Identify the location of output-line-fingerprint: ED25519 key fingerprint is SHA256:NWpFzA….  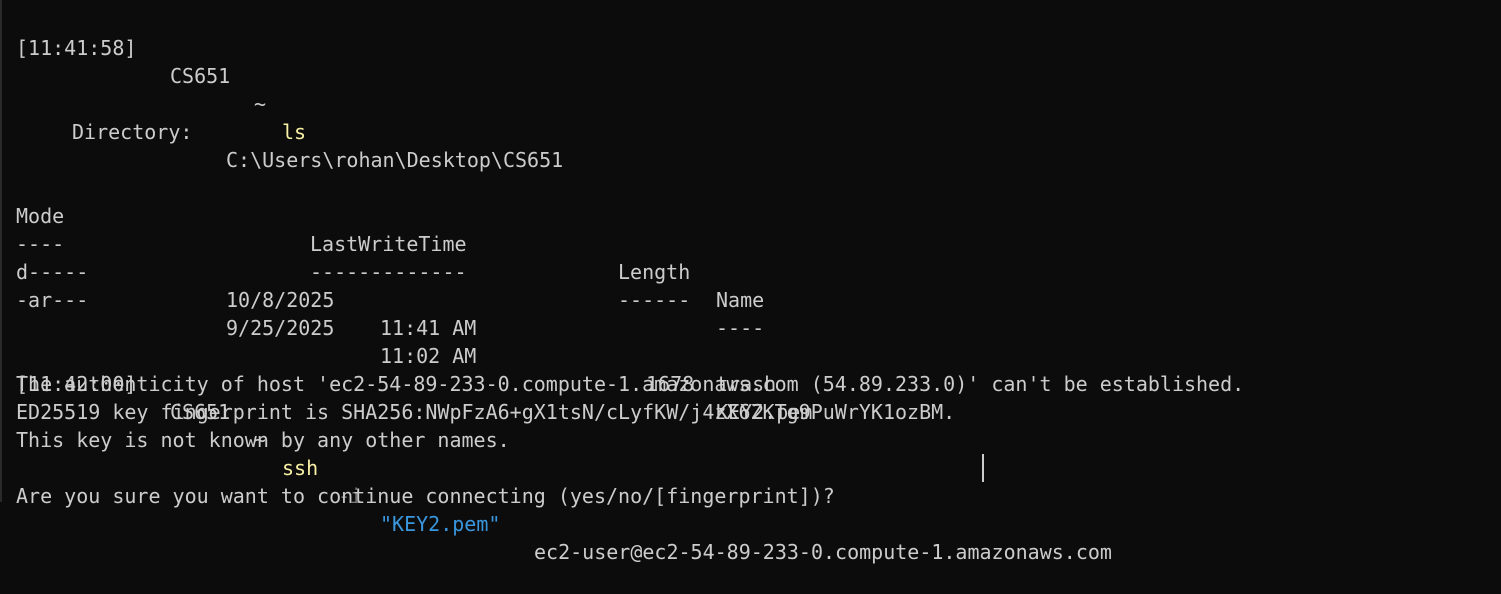
(486, 412).